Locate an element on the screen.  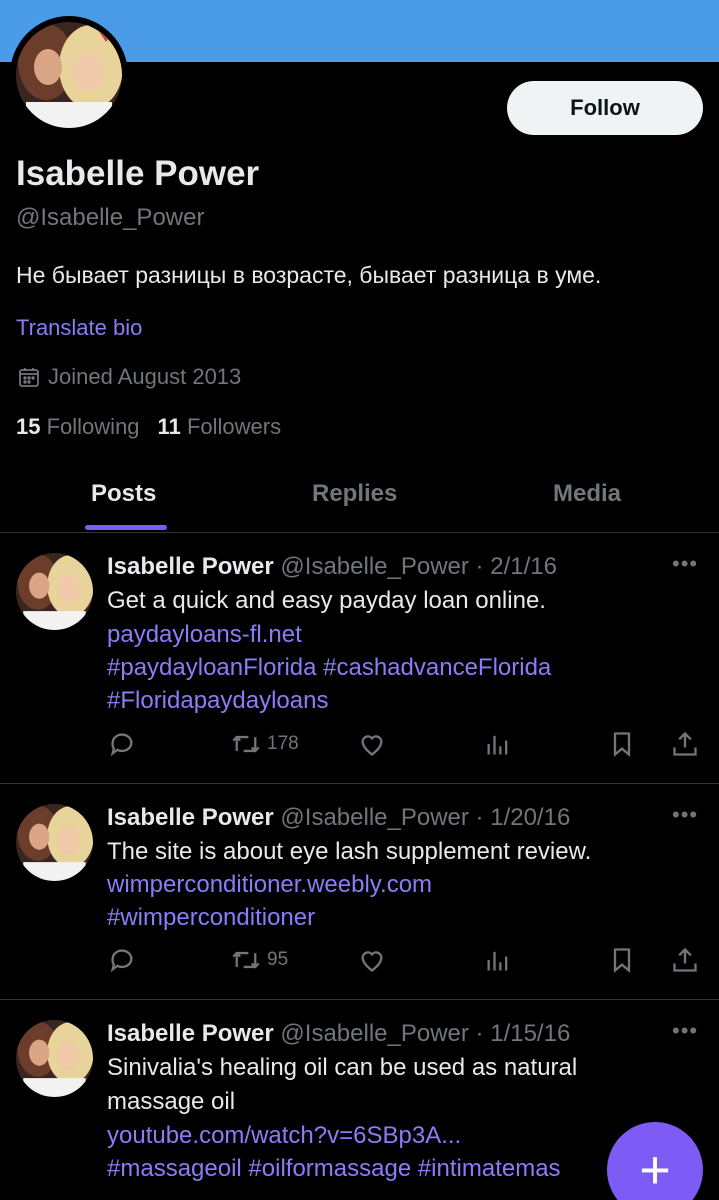
post-link: paydayloans-fl.net is located at coordinates (204, 635).